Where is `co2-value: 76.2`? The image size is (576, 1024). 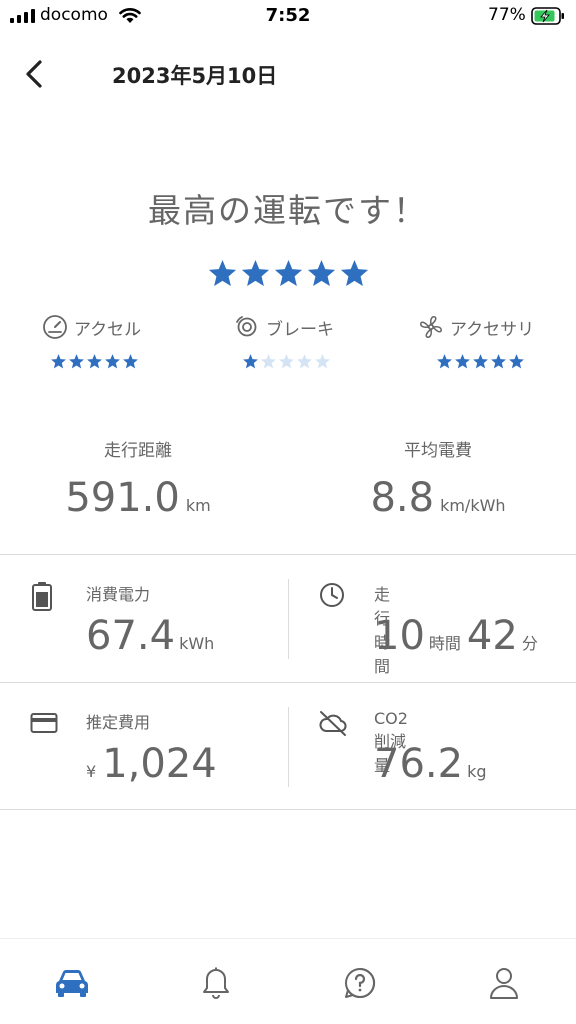 co2-value: 76.2 is located at coordinates (419, 764).